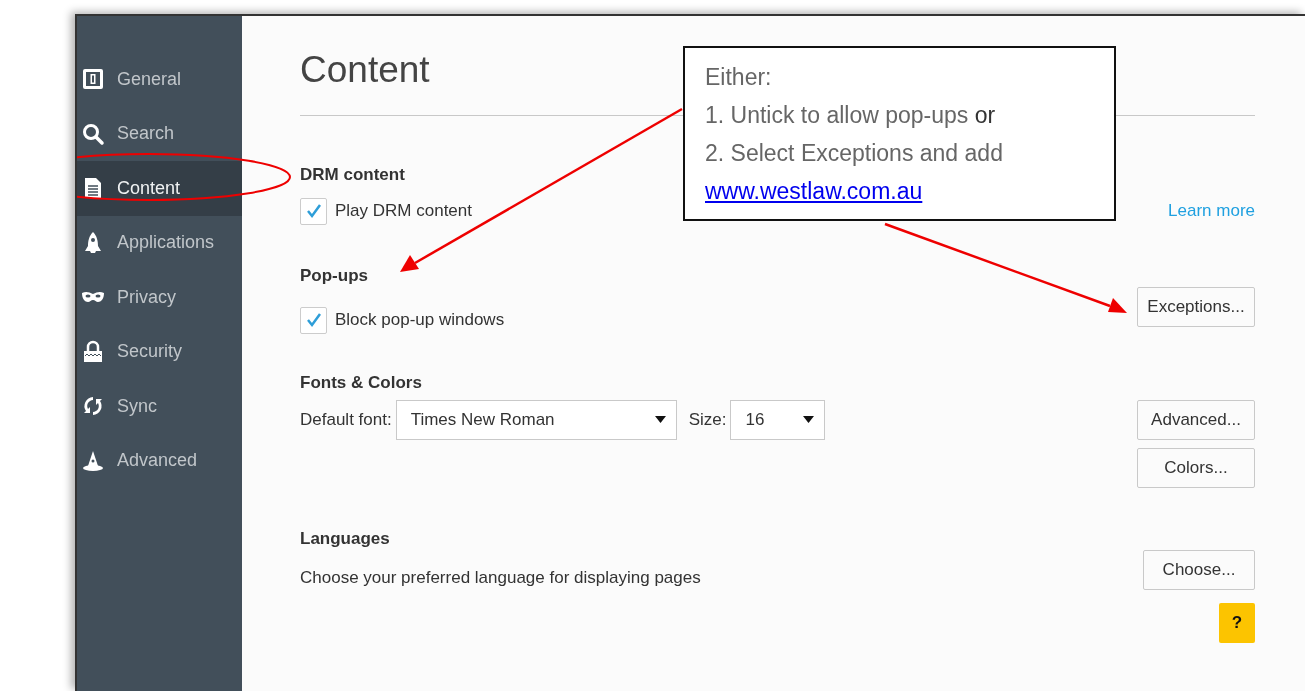 Image resolution: width=1305 pixels, height=691 pixels. What do you see at coordinates (149, 188) in the screenshot?
I see `sidebar-label: Content` at bounding box center [149, 188].